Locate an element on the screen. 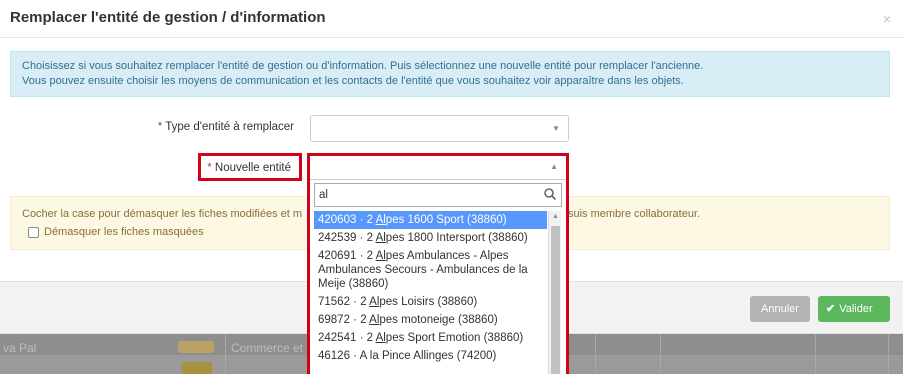  new-entity-label: * Nouvelle entité is located at coordinates (249, 168).